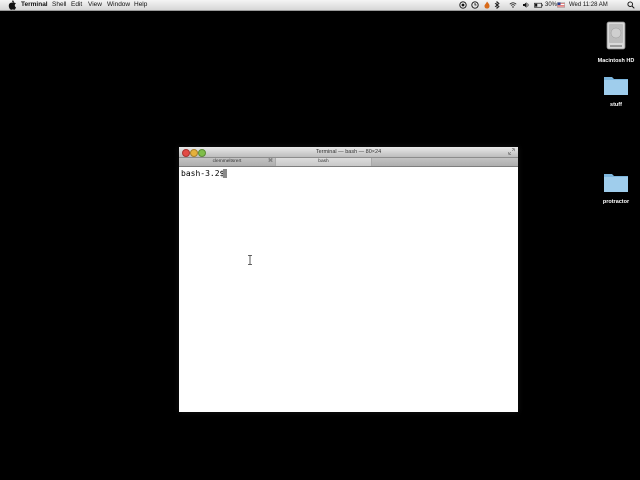  I want to click on menu-window: Window, so click(118, 5).